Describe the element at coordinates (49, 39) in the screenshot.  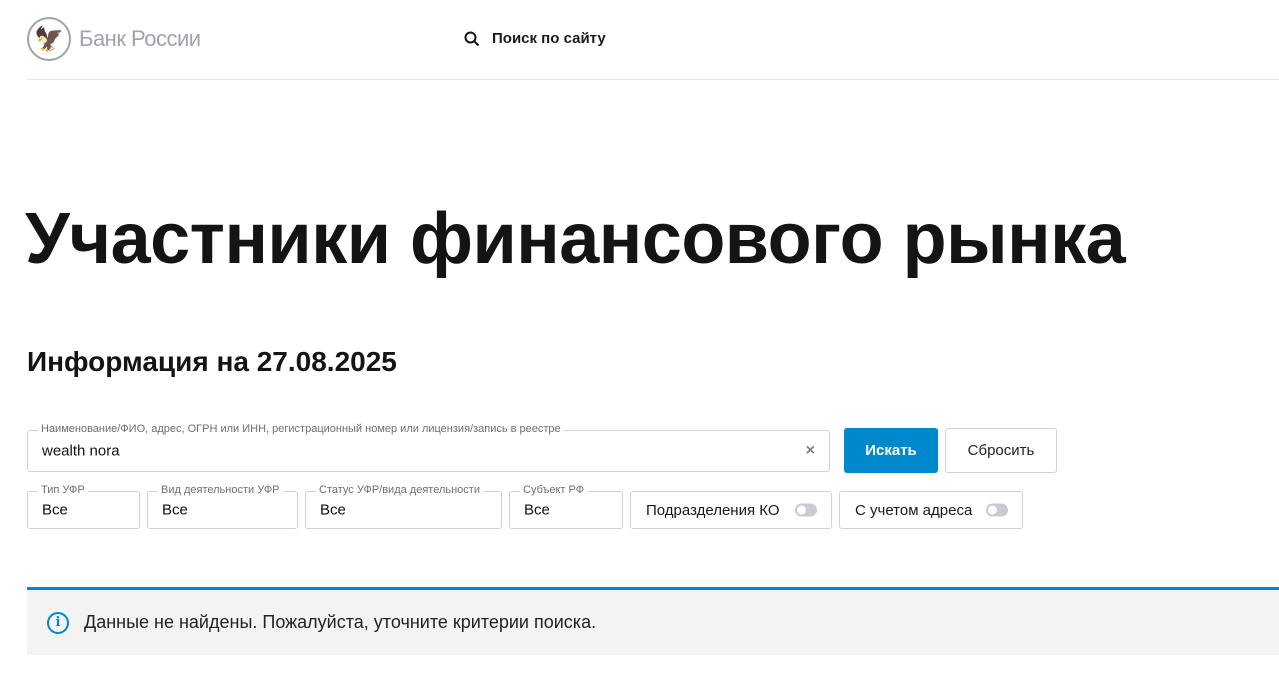
I see `eagle-emblem-icon: 🦅` at that location.